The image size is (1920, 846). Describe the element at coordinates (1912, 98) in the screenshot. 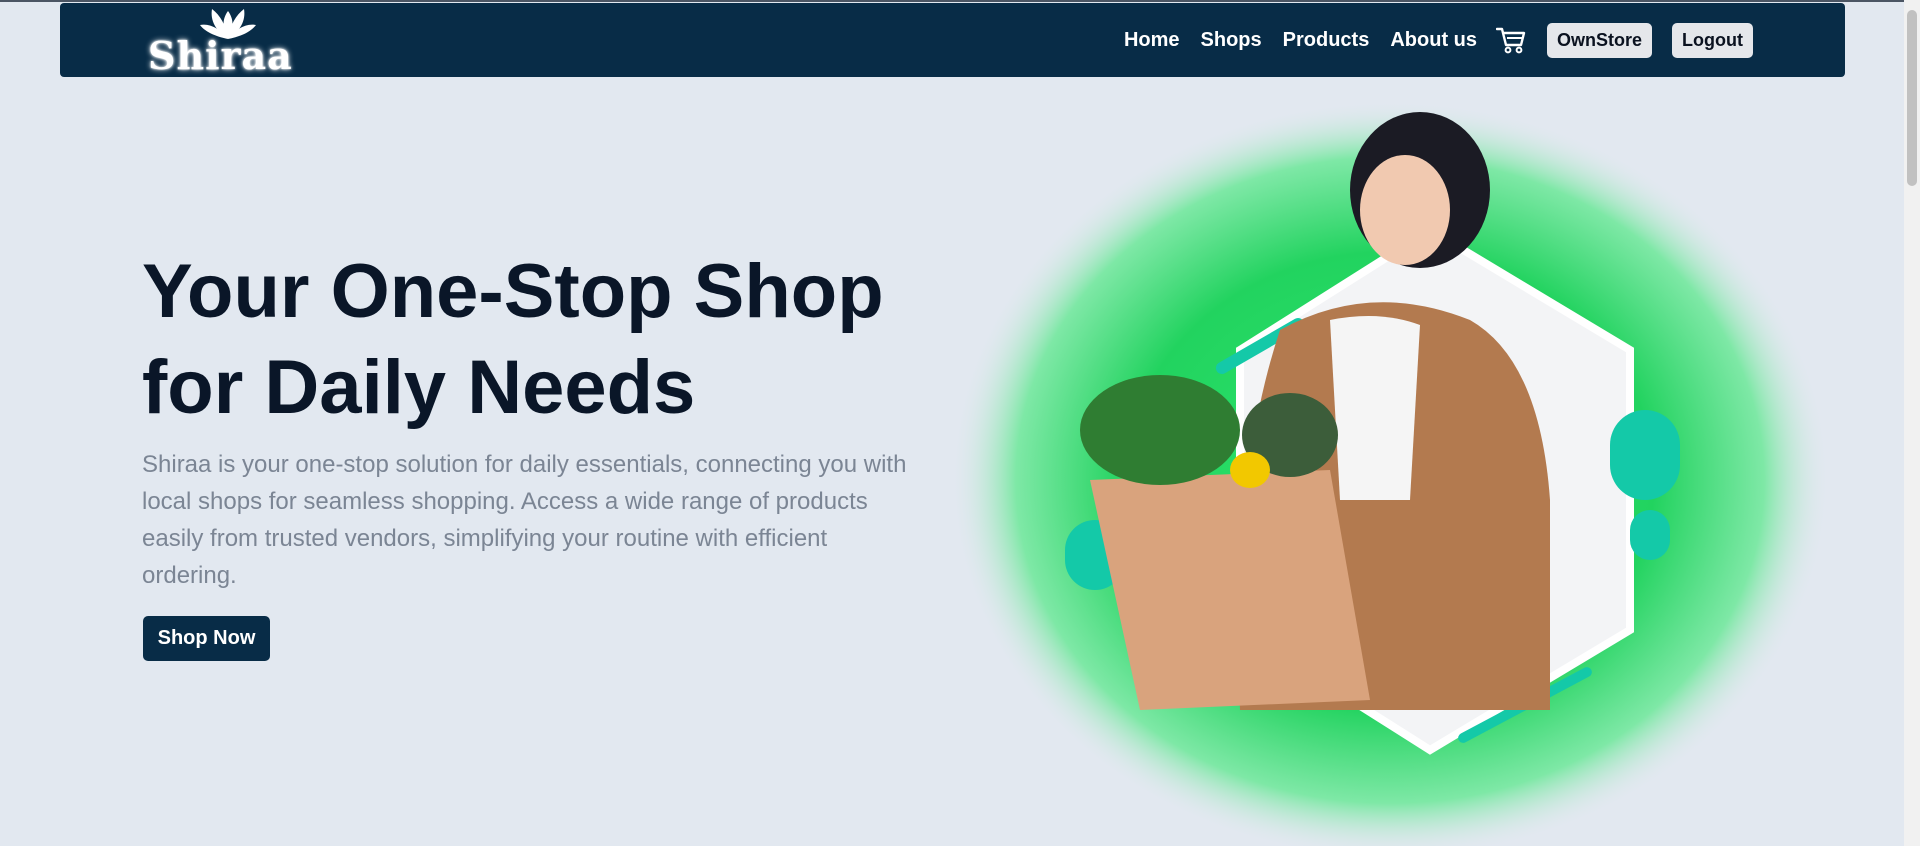

I see `scrollbar-thumb` at that location.